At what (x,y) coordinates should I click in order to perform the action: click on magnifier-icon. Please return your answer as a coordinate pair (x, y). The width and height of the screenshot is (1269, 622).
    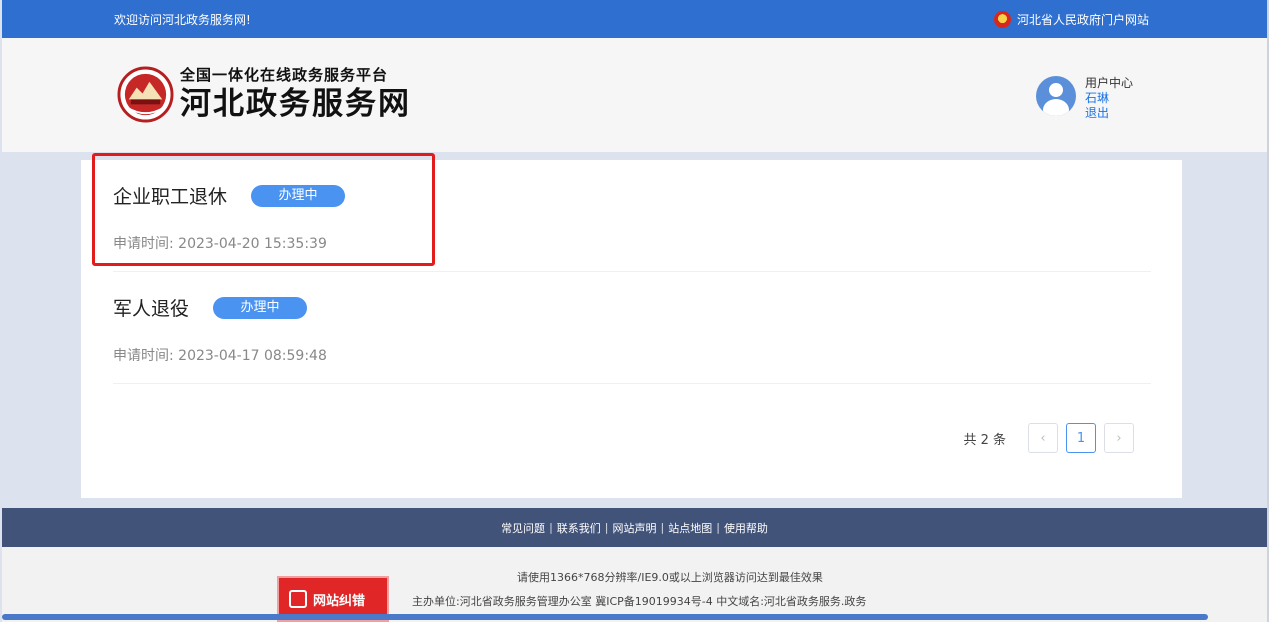
    Looking at the image, I should click on (298, 599).